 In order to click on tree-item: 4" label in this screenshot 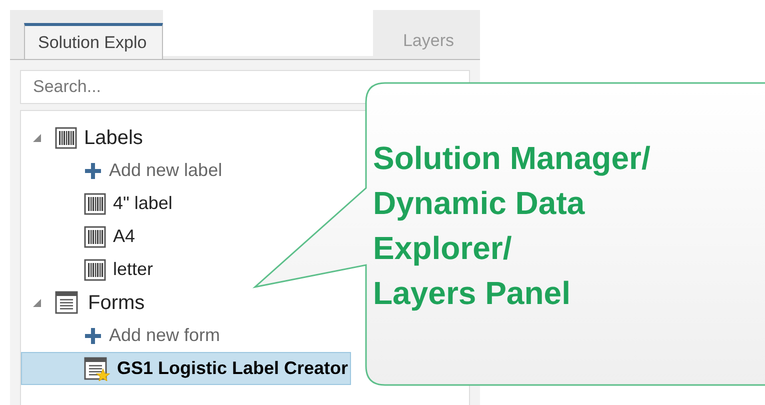, I will do `click(98, 203)`.